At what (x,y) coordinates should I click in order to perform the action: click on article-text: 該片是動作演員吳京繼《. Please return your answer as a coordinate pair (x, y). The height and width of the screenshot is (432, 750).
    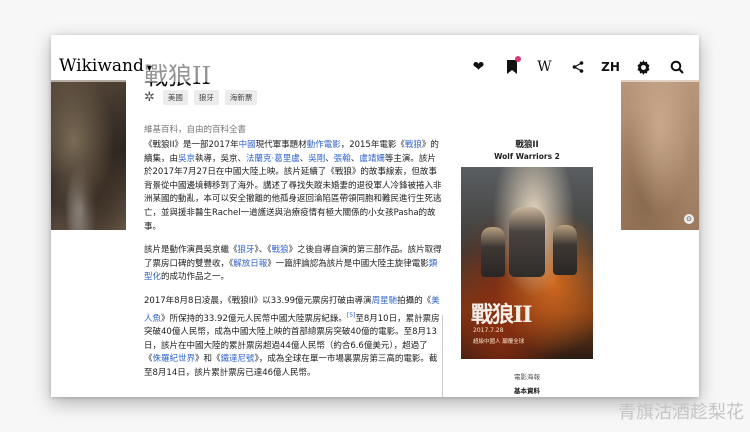
    Looking at the image, I should click on (191, 250).